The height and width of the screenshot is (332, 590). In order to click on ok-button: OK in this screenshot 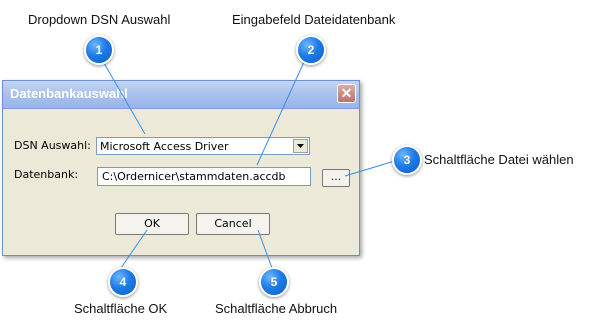, I will do `click(152, 224)`.